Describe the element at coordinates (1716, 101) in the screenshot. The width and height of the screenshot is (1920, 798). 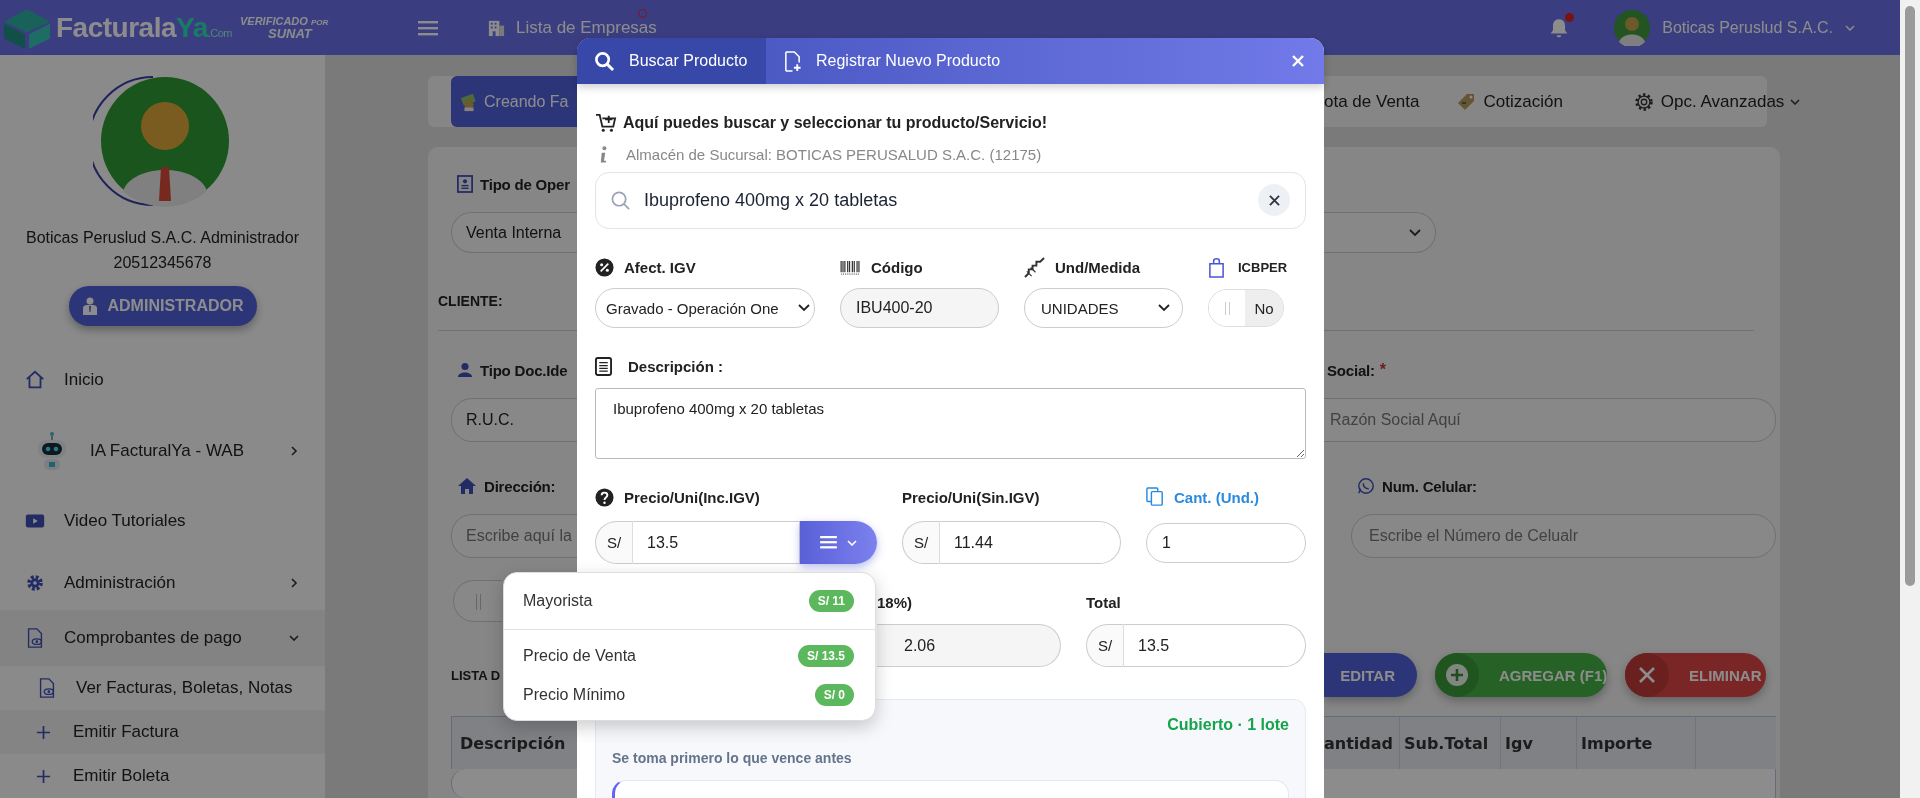
I see `toolbar-tab: Opc. Avanzadas` at that location.